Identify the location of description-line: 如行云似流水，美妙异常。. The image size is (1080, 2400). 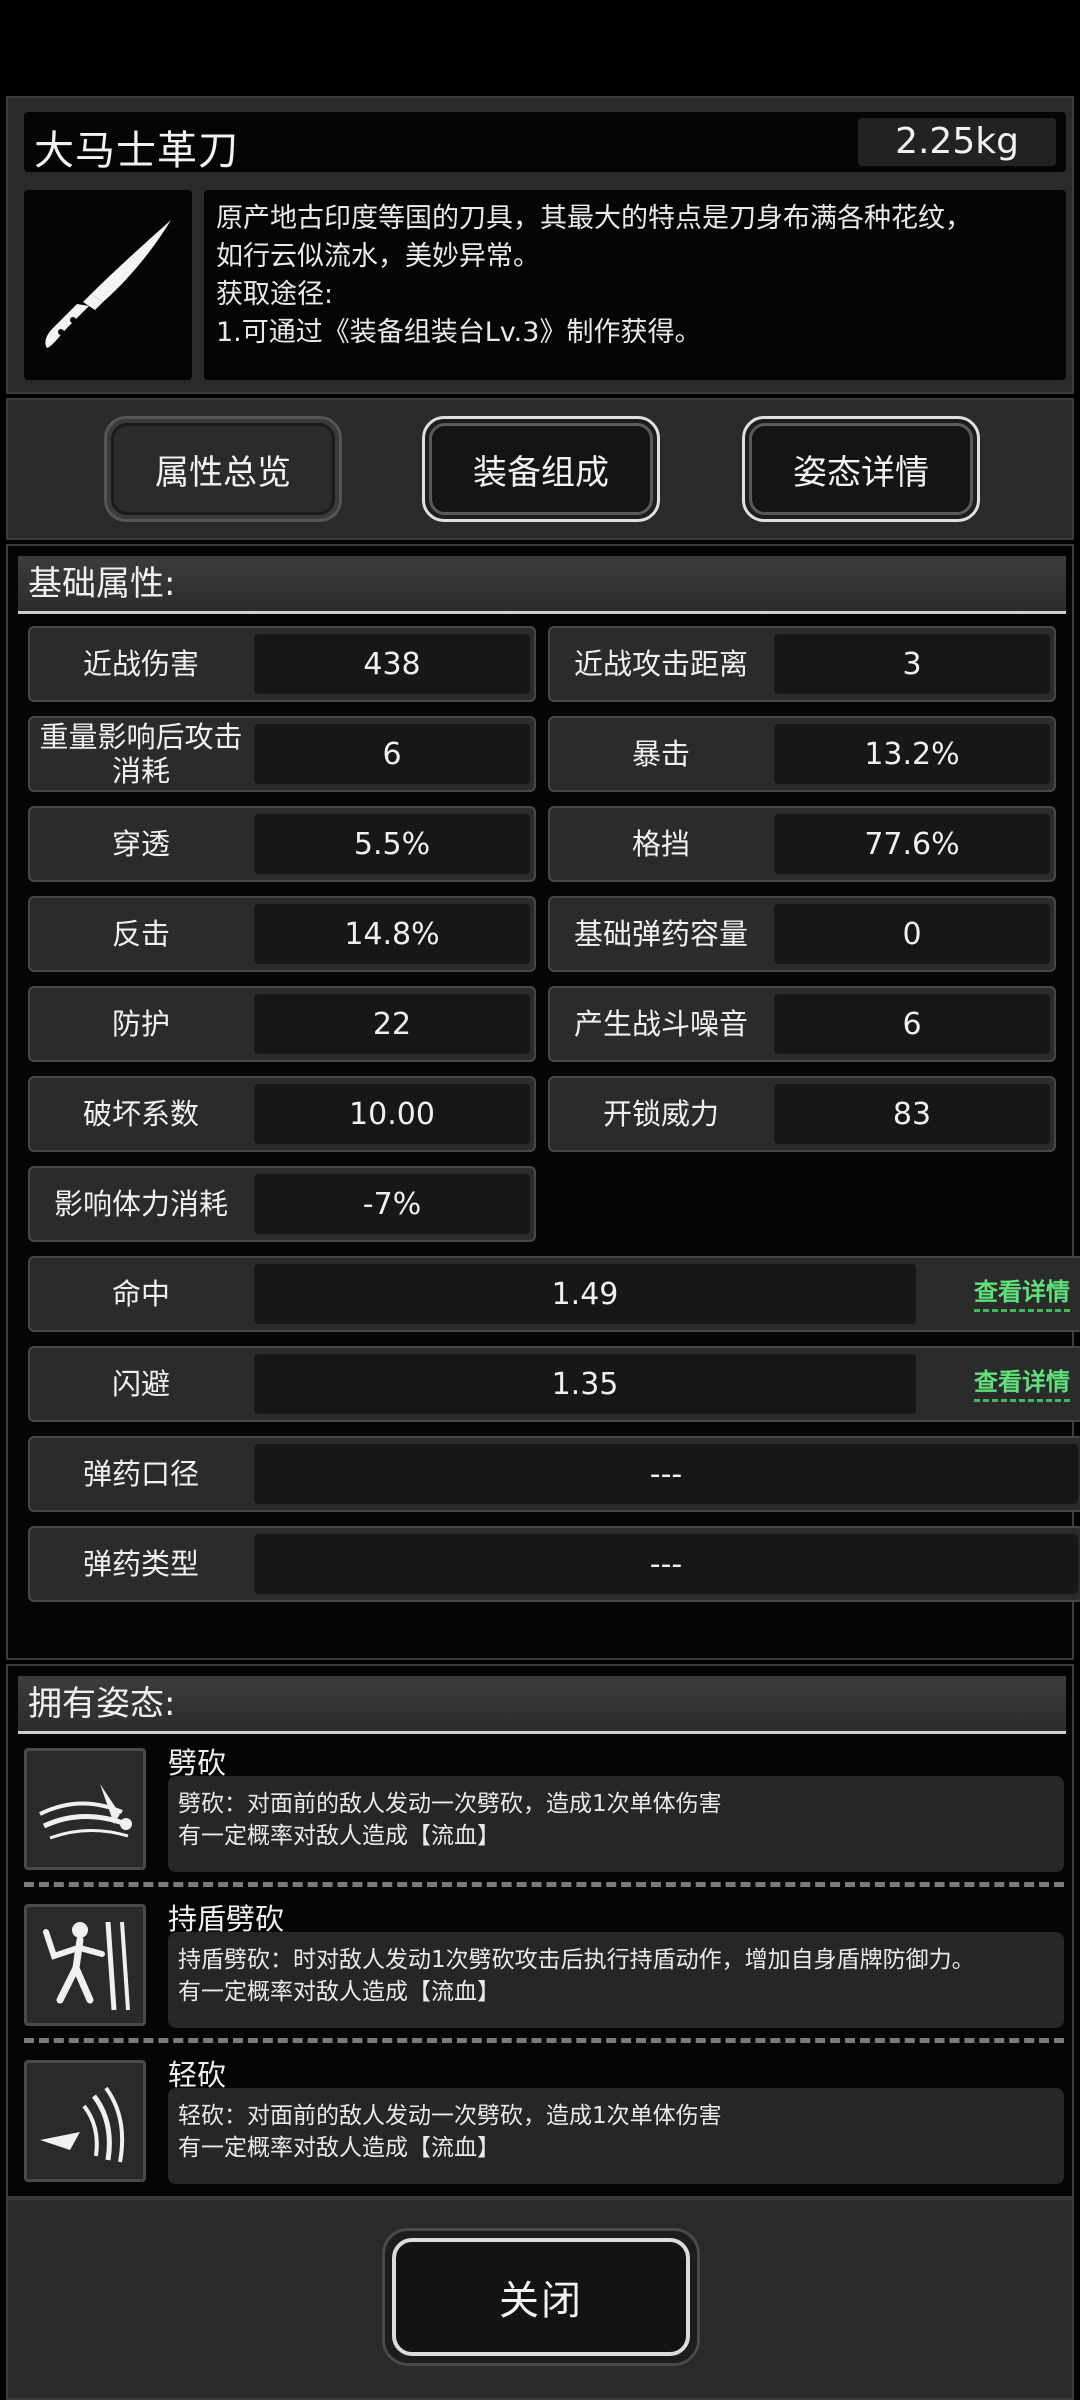
(378, 256).